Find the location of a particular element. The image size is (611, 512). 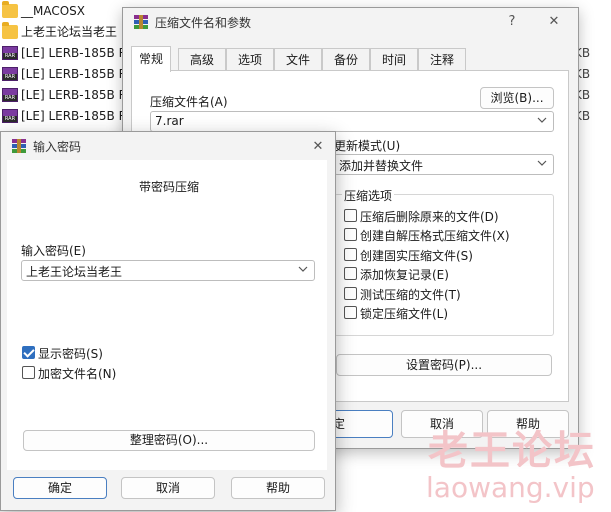

recovery-record-label: 添加恢复记录(E) is located at coordinates (404, 275).